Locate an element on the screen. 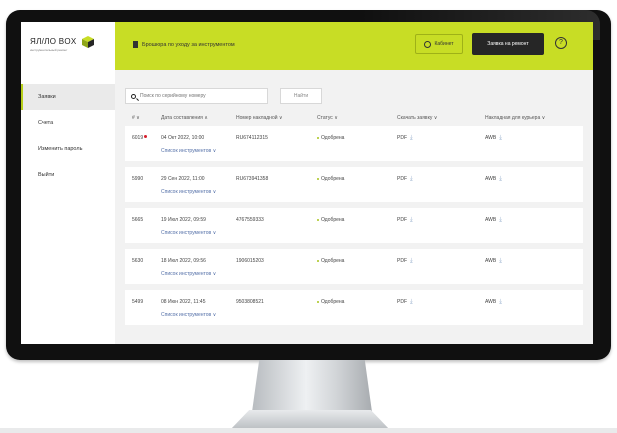  sidebar-nav: Заявки Счета Изменить пароль Выйти is located at coordinates (68, 136).